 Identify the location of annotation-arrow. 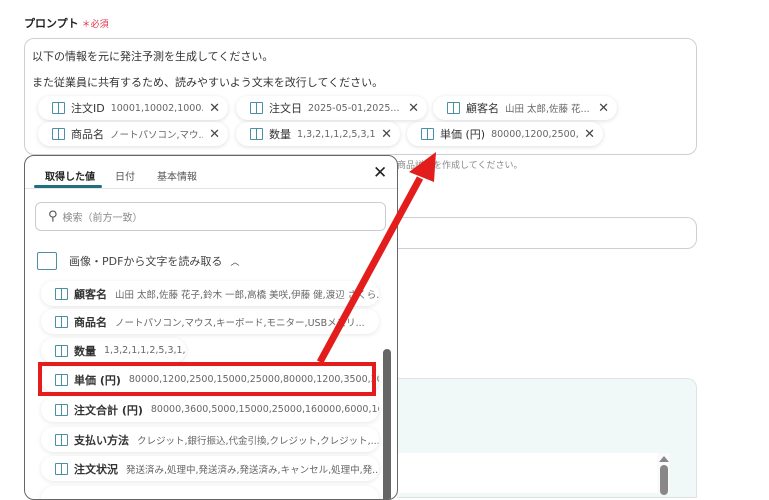
(376, 258).